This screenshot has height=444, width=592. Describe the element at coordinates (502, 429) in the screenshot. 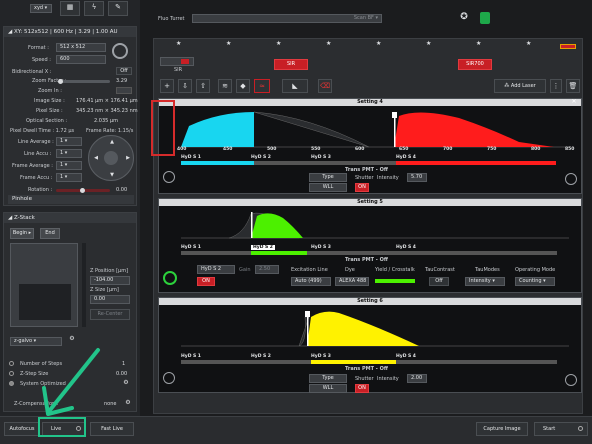

I see `capture-image-button: Capture Image` at that location.